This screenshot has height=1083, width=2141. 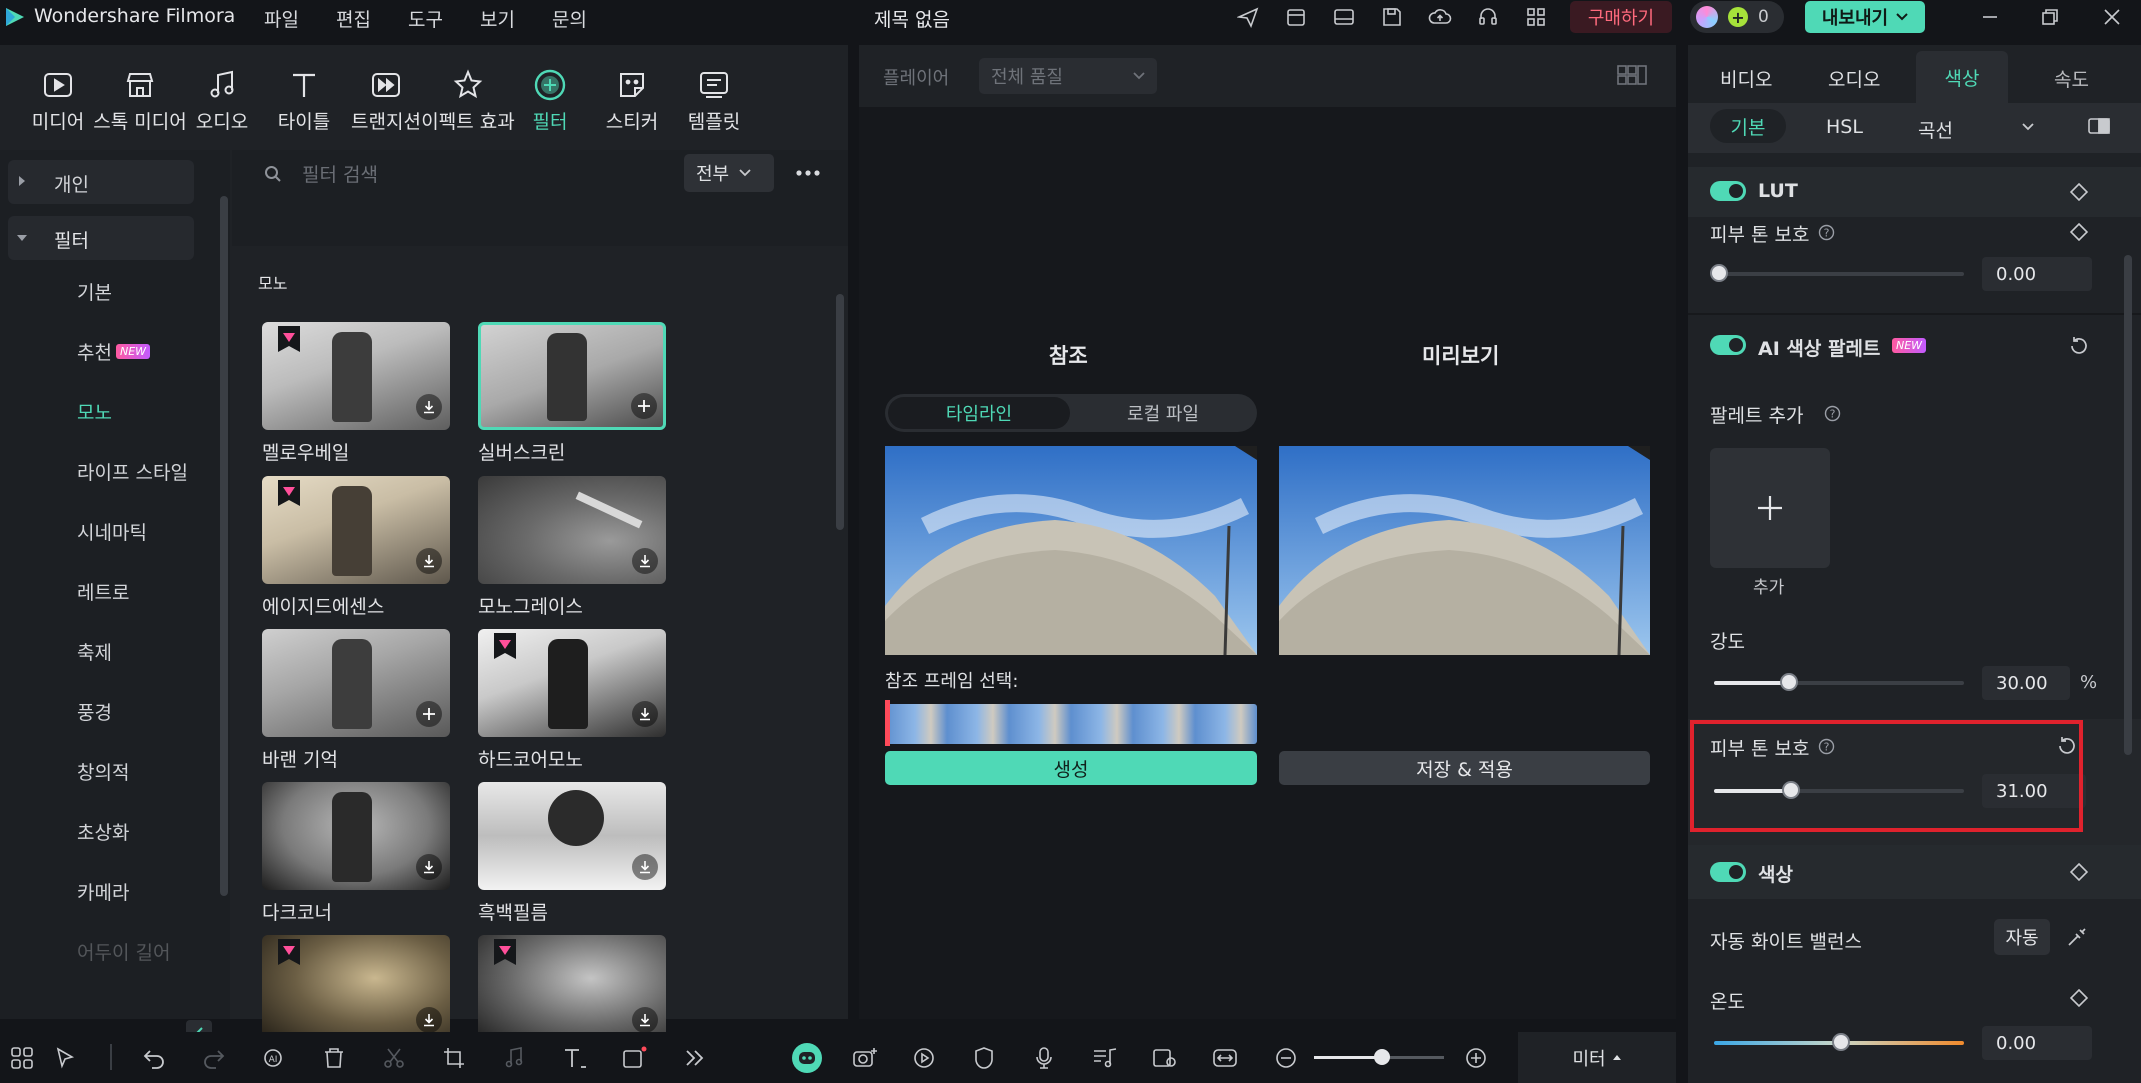 What do you see at coordinates (1068, 76) in the screenshot?
I see `quality-dropdown: 전체 품질` at bounding box center [1068, 76].